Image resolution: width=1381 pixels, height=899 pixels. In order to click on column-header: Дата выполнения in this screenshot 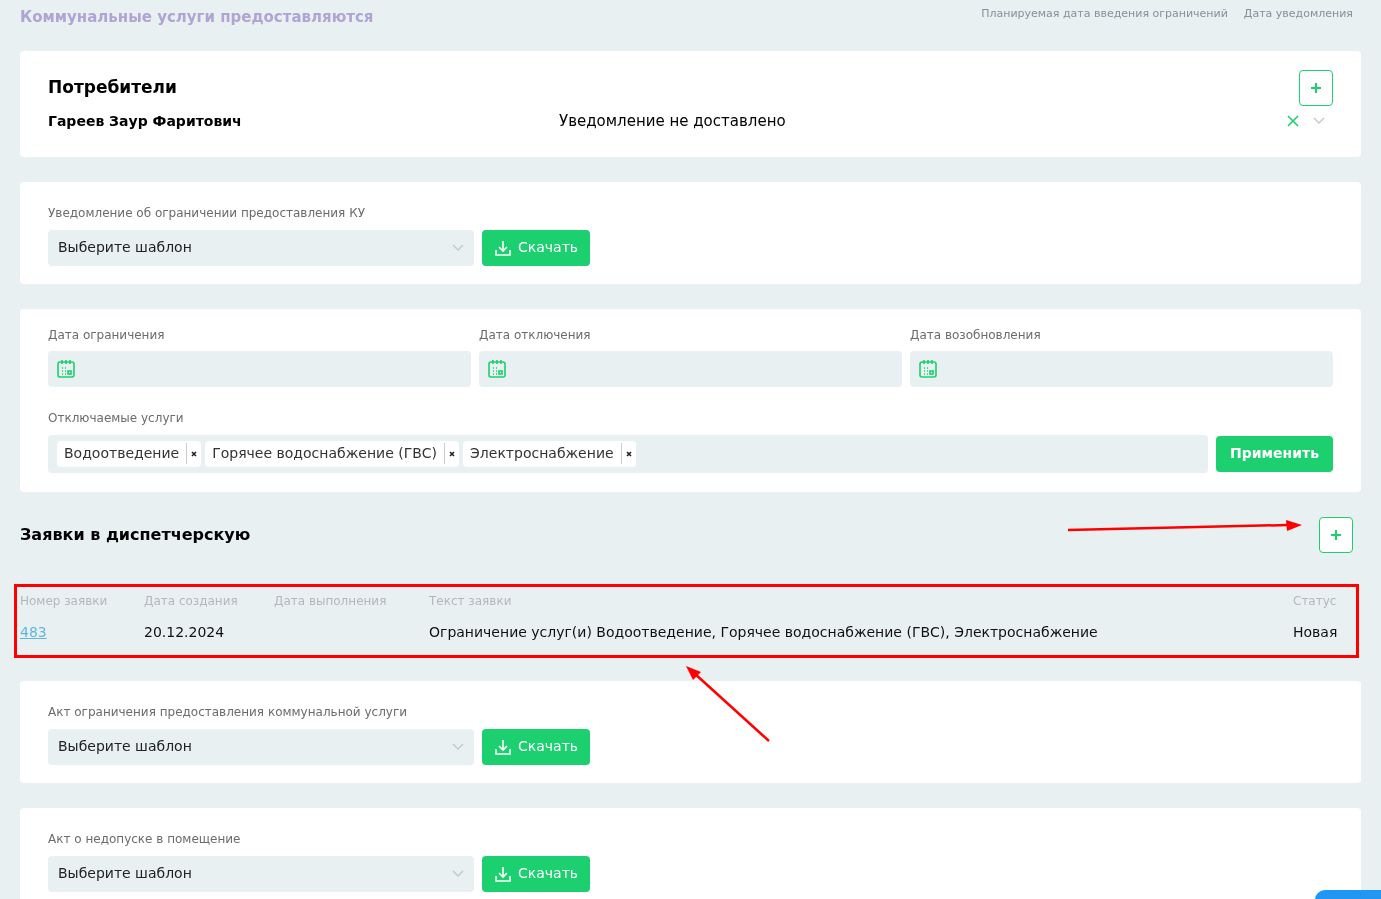, I will do `click(331, 601)`.